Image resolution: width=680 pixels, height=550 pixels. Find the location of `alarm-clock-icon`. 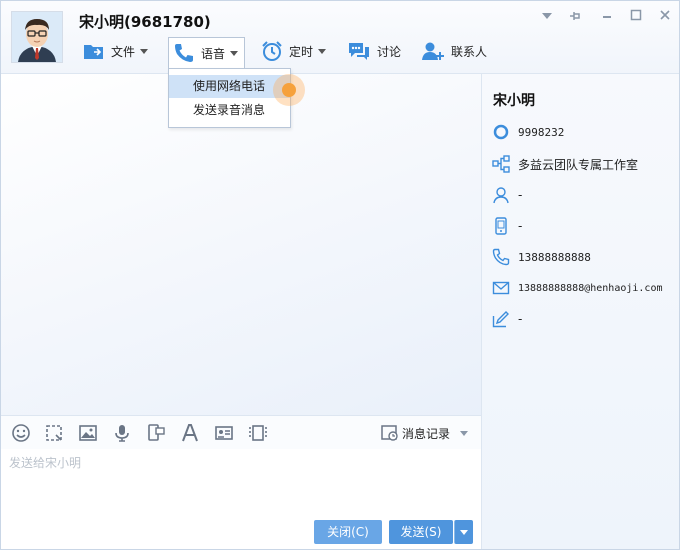

alarm-clock-icon is located at coordinates (272, 51).